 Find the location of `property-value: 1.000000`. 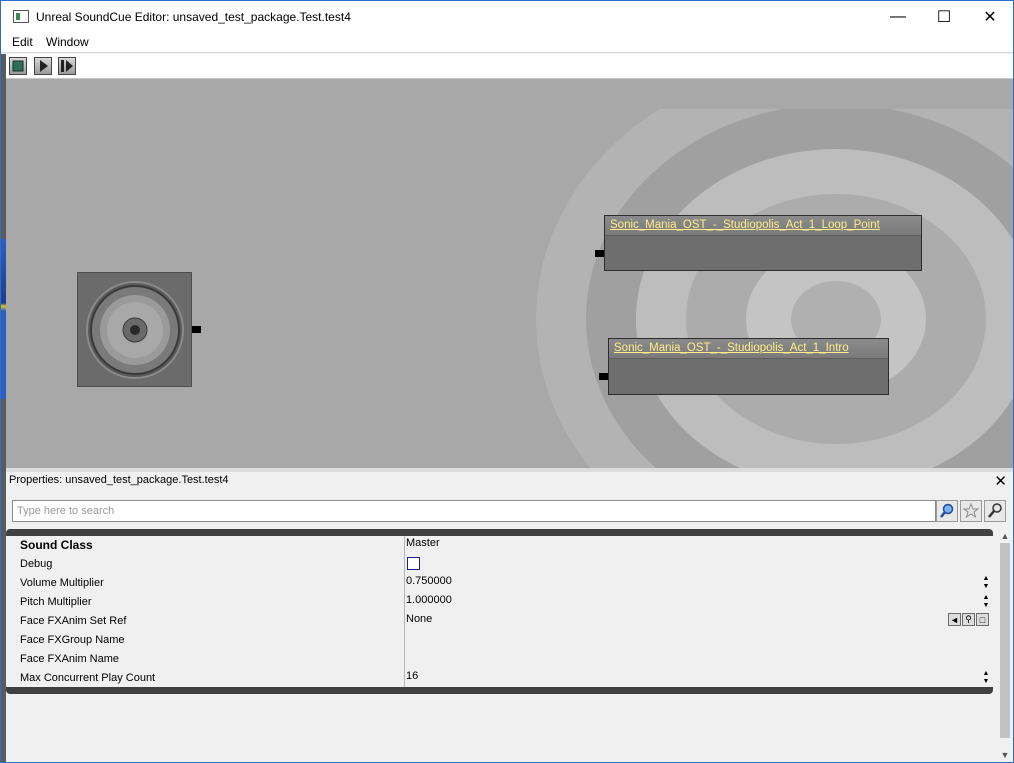

property-value: 1.000000 is located at coordinates (429, 600).